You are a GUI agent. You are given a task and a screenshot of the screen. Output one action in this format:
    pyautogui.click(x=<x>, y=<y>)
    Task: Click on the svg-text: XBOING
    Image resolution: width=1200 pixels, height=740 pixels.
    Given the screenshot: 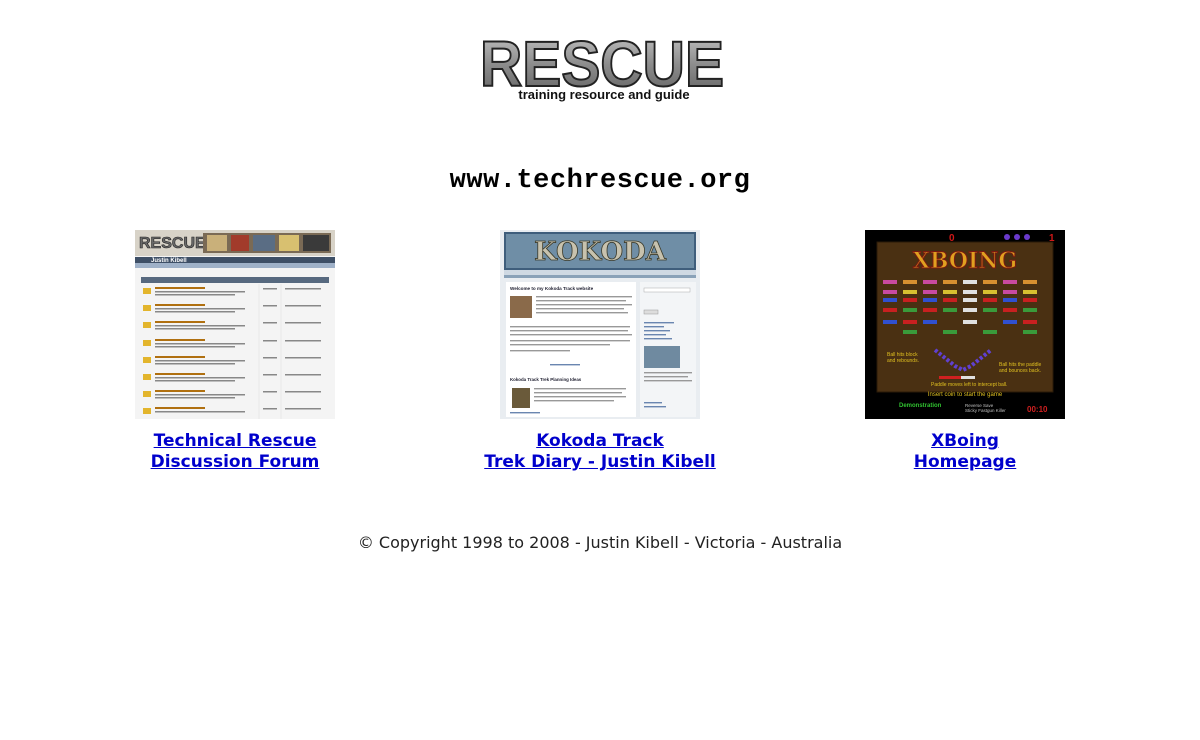 What is the action you would take?
    pyautogui.click(x=965, y=261)
    